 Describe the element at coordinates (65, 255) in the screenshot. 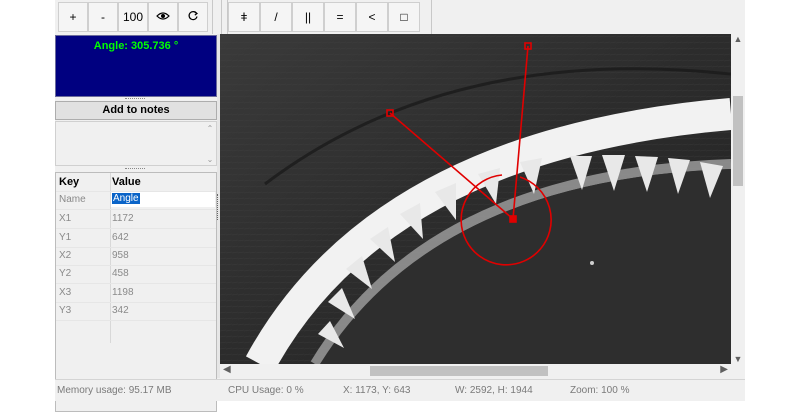

I see `key-cell: X2` at that location.